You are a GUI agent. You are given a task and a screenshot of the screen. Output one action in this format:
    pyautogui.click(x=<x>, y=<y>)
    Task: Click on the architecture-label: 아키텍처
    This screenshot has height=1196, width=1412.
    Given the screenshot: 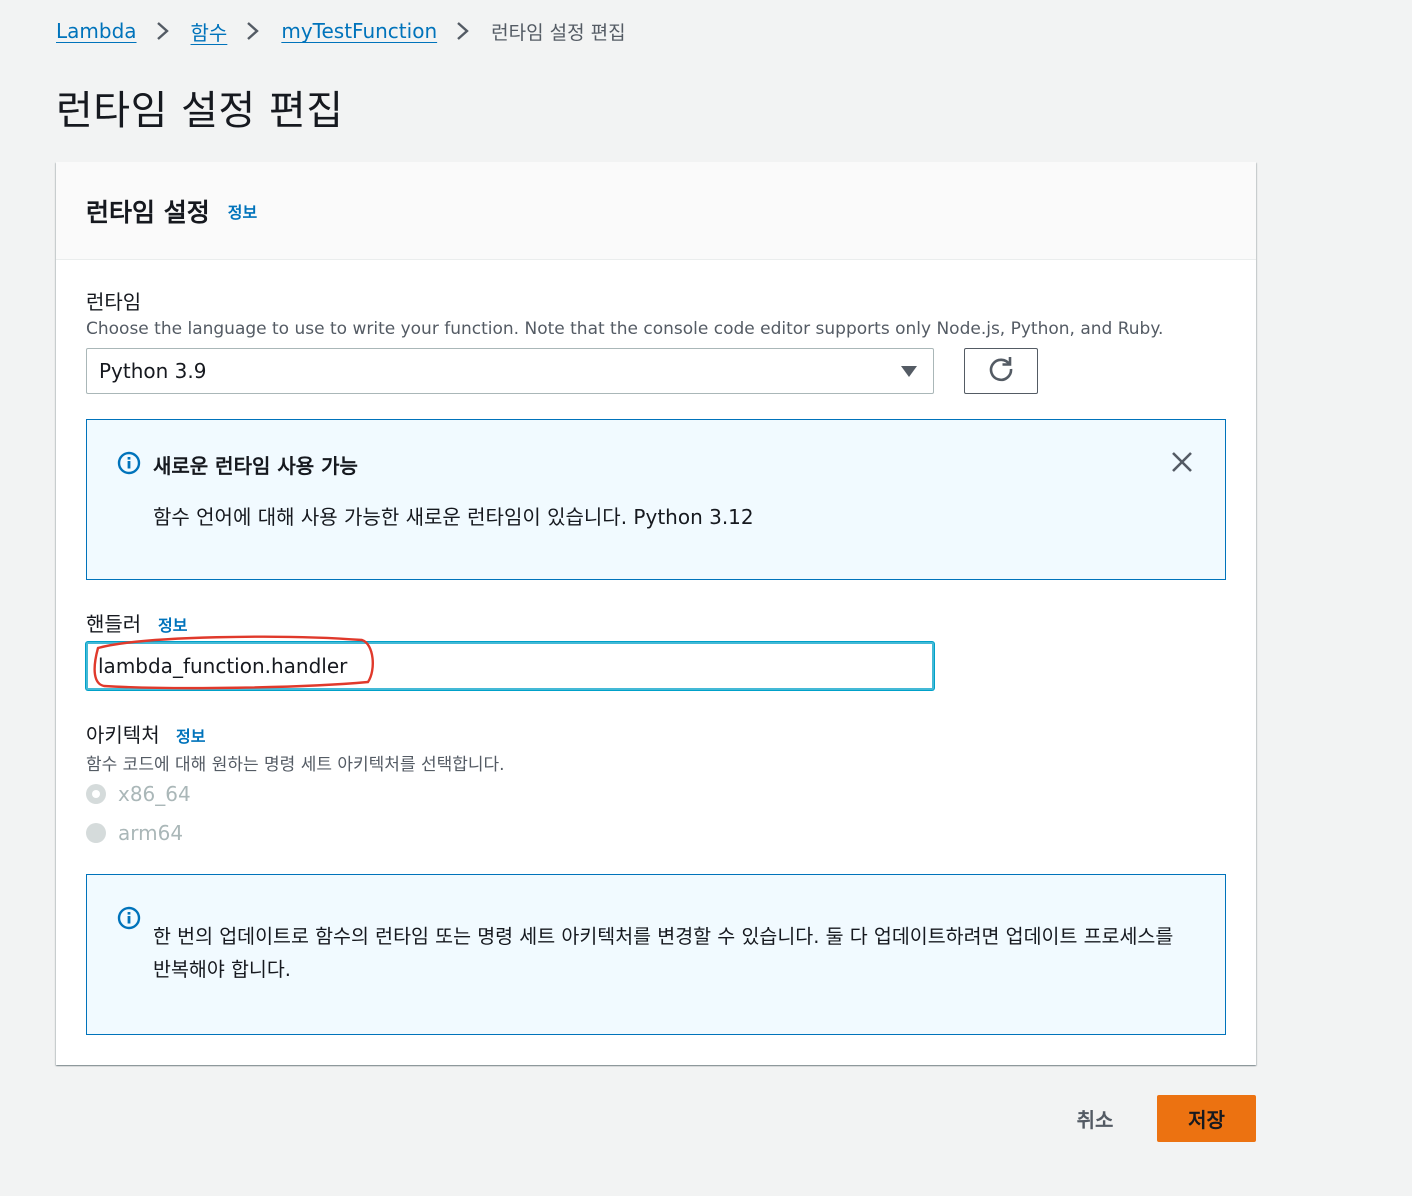 What is the action you would take?
    pyautogui.click(x=123, y=735)
    